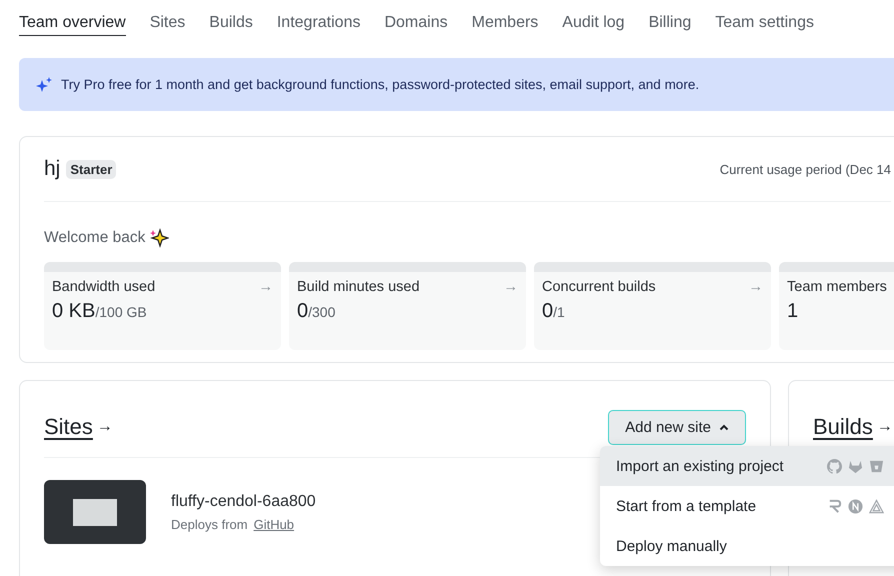 The image size is (894, 576). Describe the element at coordinates (593, 23) in the screenshot. I see `nav-tab: Audit log` at that location.